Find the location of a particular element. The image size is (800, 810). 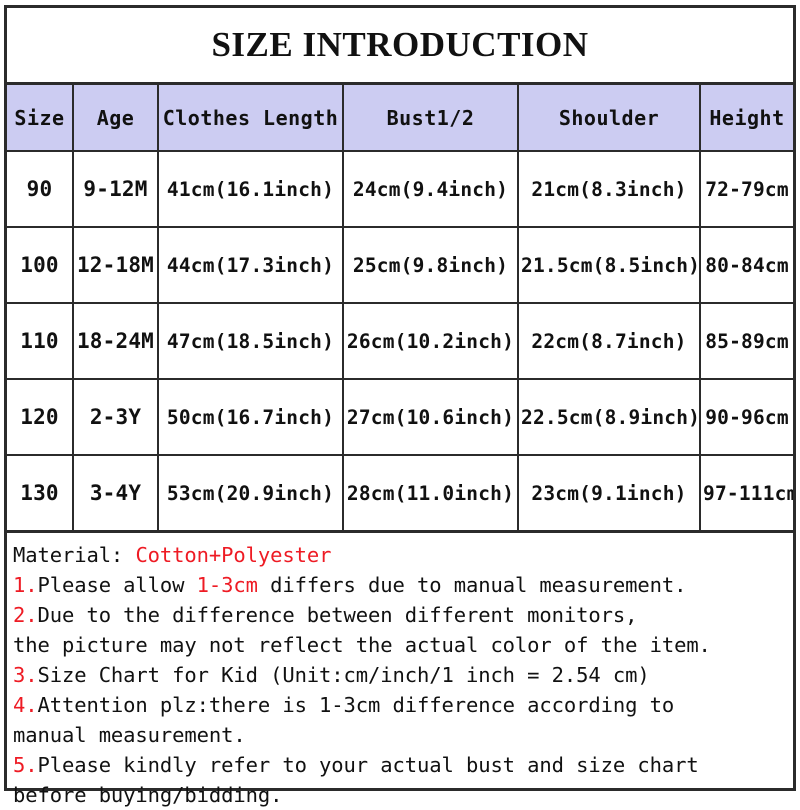

cell-clothes-length: 41cm(16.1inch) is located at coordinates (251, 189).